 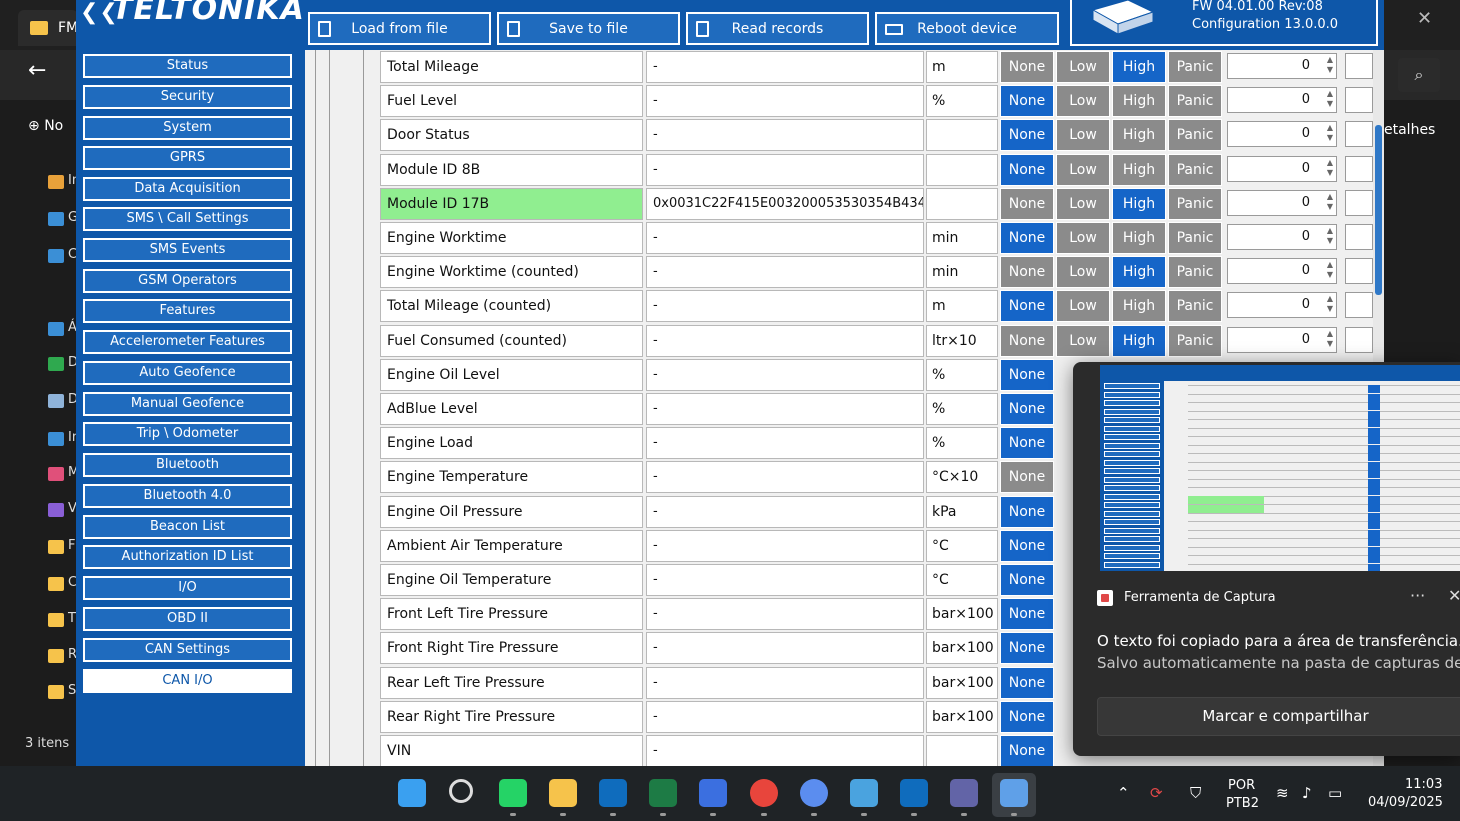 What do you see at coordinates (1423, 784) in the screenshot?
I see `clock-time: 11:03` at bounding box center [1423, 784].